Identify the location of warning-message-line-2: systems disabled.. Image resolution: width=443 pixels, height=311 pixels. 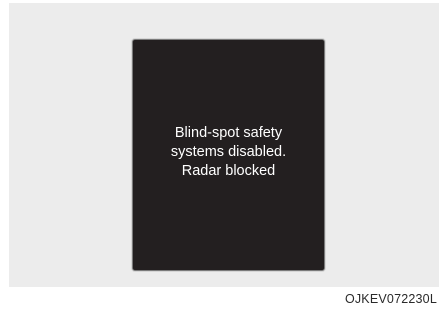
(228, 152).